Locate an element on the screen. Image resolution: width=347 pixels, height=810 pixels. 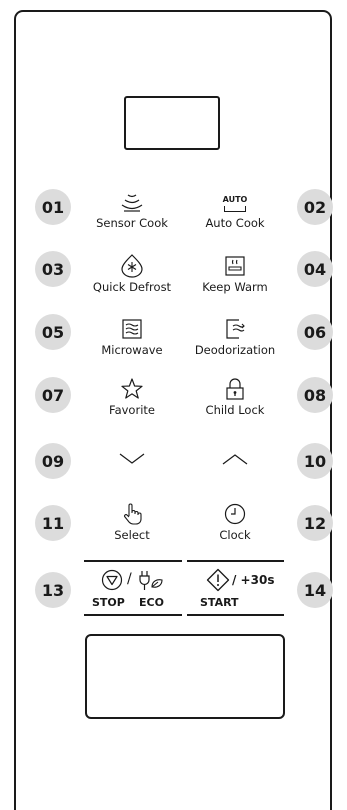
microwave-button: Microwave is located at coordinates (132, 337).